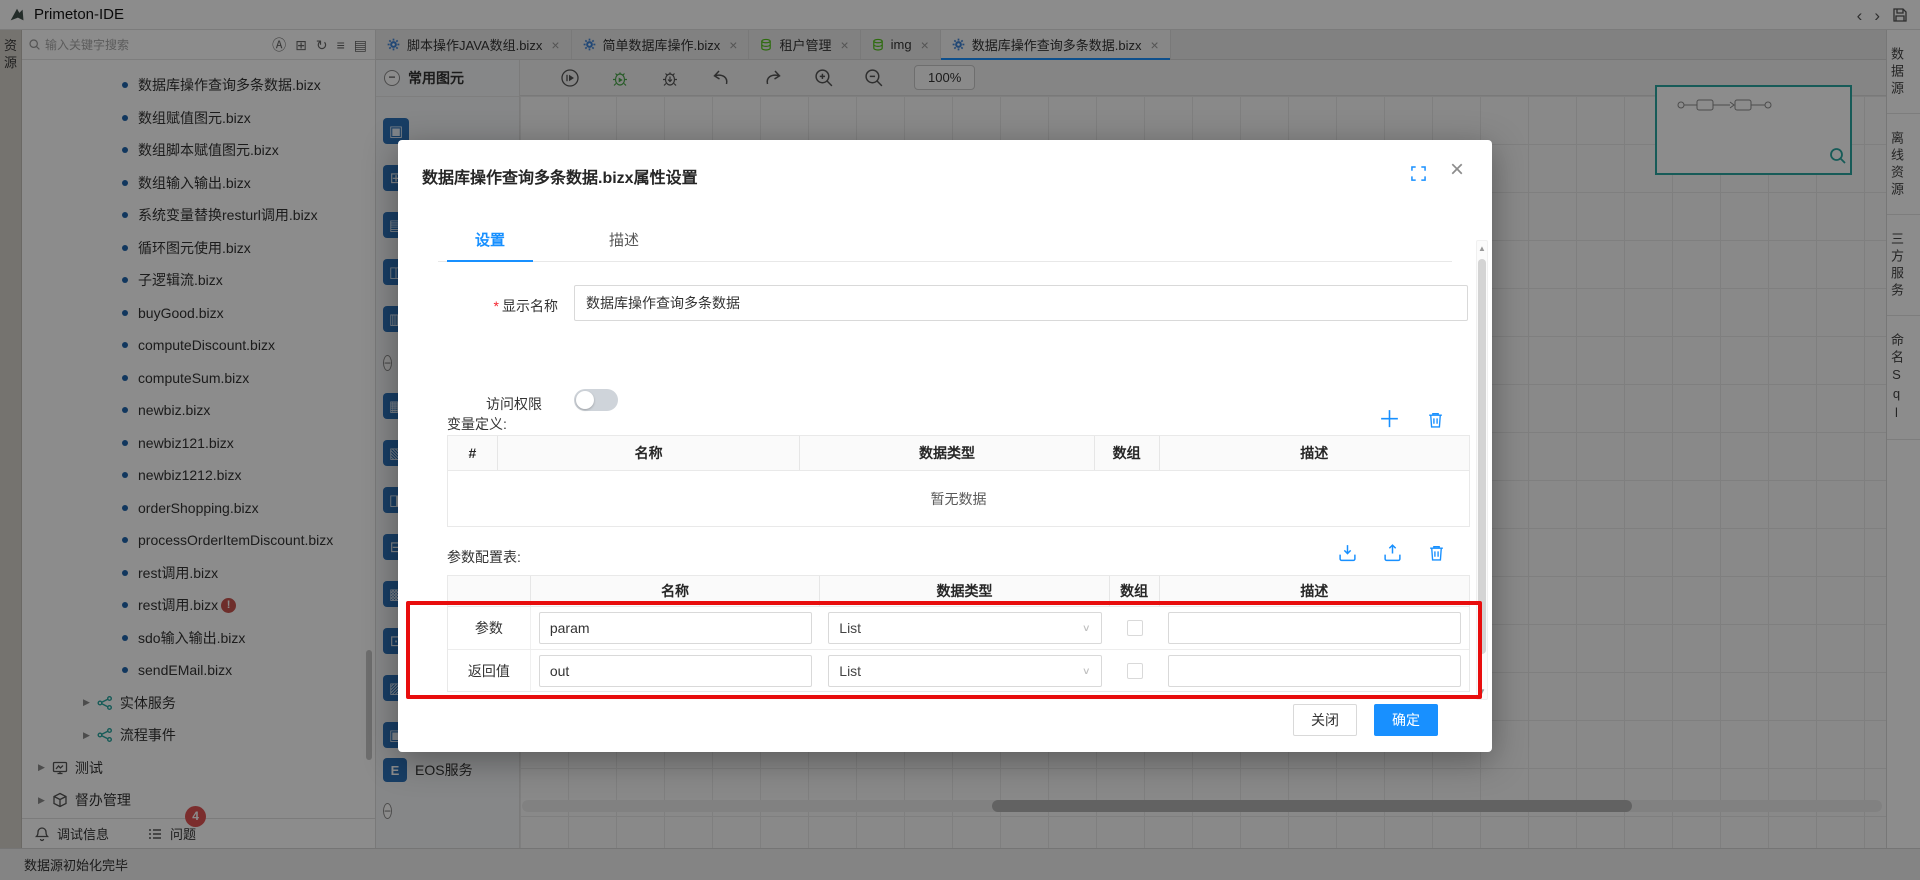 This screenshot has width=1920, height=880. What do you see at coordinates (1392, 552) in the screenshot?
I see `export-params-icon` at bounding box center [1392, 552].